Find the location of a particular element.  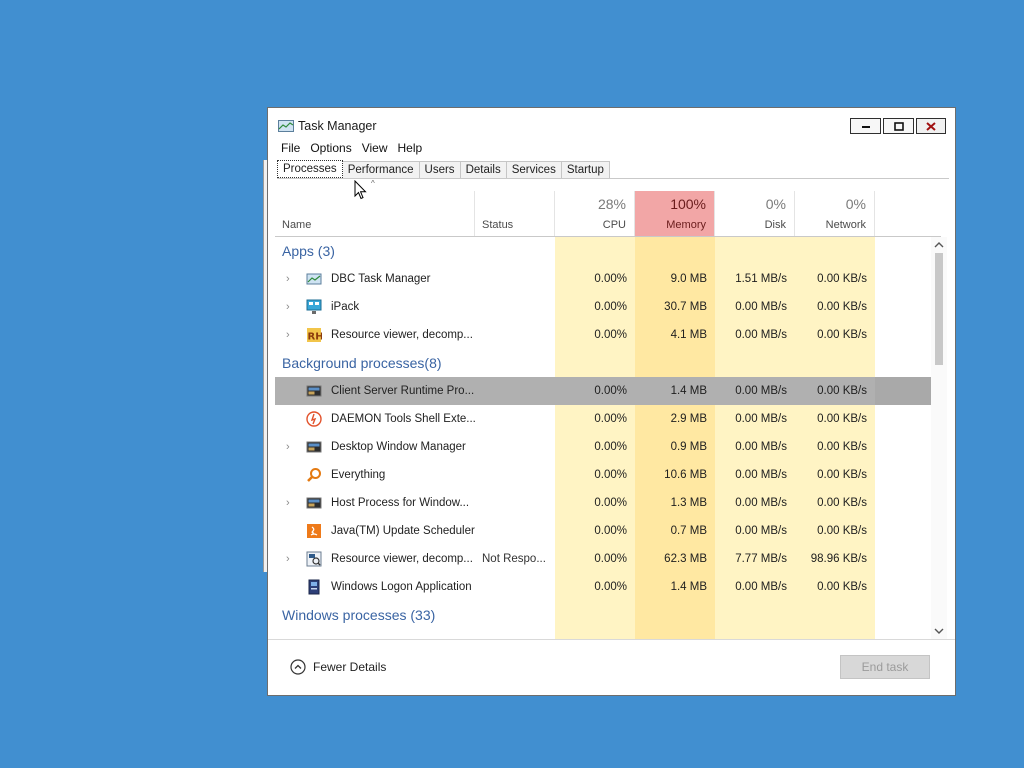

menu-help: Help is located at coordinates (412, 148).